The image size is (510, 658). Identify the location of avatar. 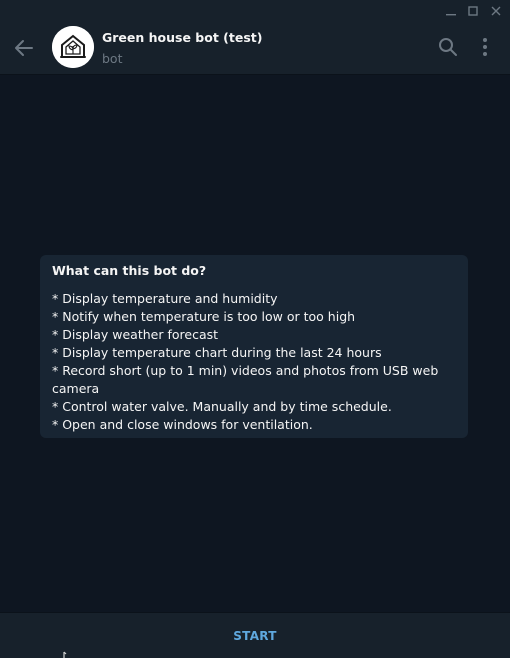
(73, 47).